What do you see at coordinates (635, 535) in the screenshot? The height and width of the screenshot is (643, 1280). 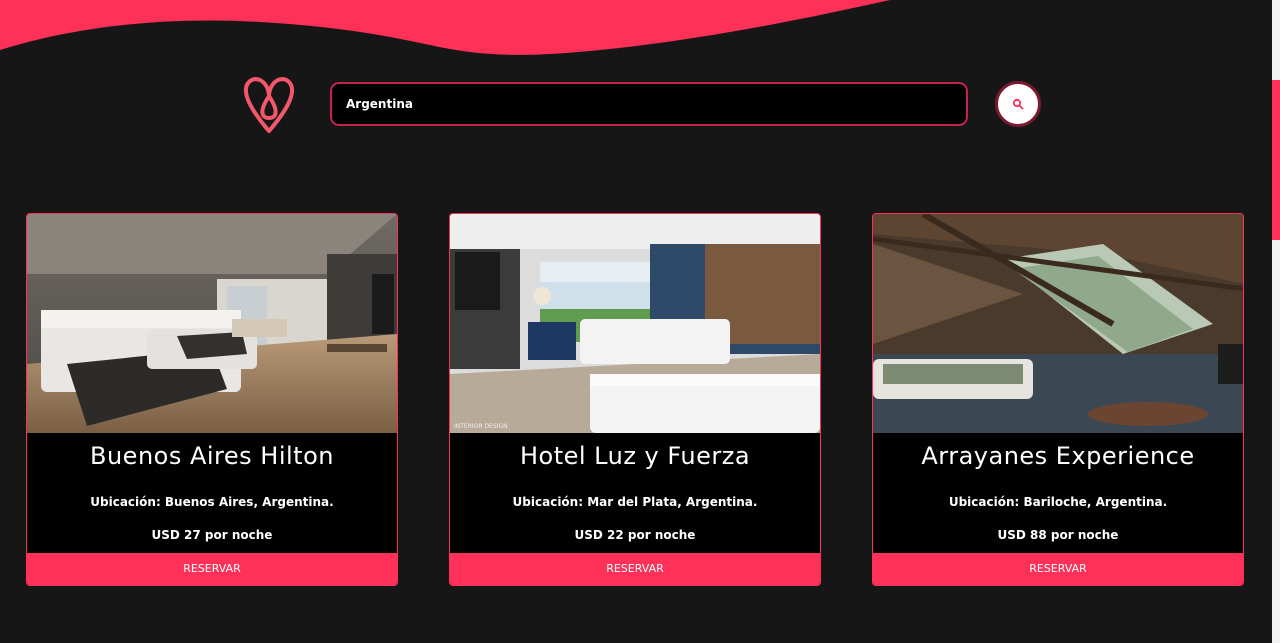 I see `hotel-price: USD 22 por noche` at bounding box center [635, 535].